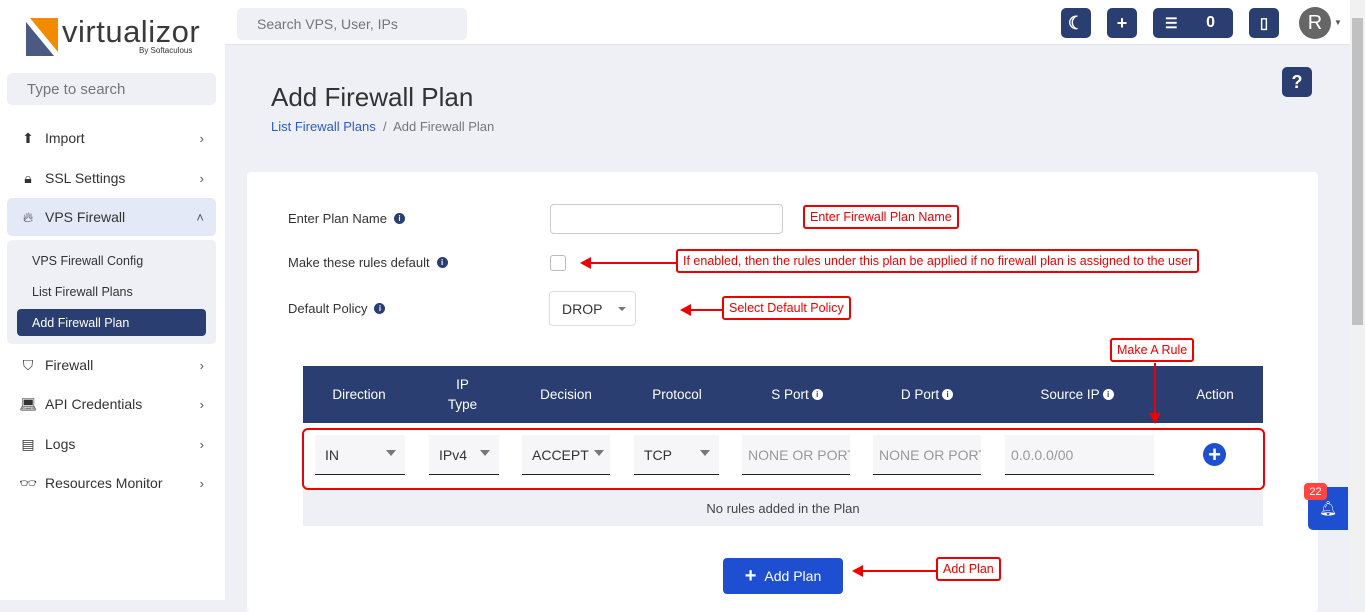 The width and height of the screenshot is (1365, 612). What do you see at coordinates (28, 443) in the screenshot?
I see `file-icon: ▤` at bounding box center [28, 443].